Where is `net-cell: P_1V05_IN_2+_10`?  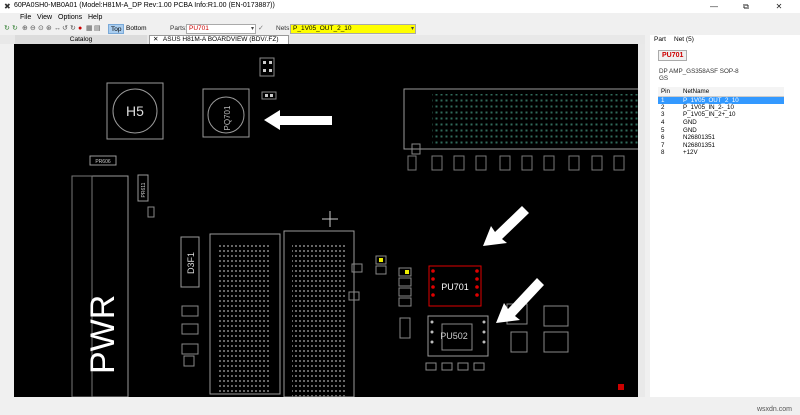 net-cell: P_1V05_IN_2+_10 is located at coordinates (709, 115).